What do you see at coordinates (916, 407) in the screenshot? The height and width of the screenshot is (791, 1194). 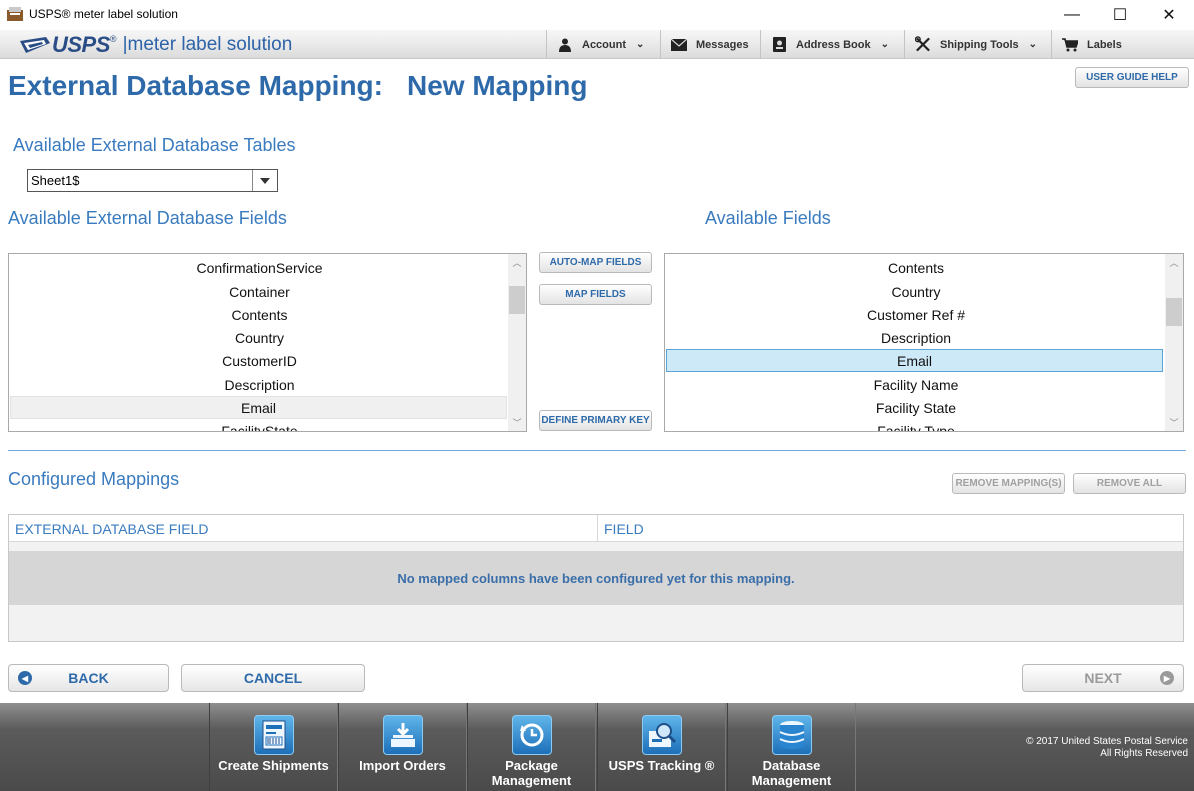 I see `list-item: Facility State` at bounding box center [916, 407].